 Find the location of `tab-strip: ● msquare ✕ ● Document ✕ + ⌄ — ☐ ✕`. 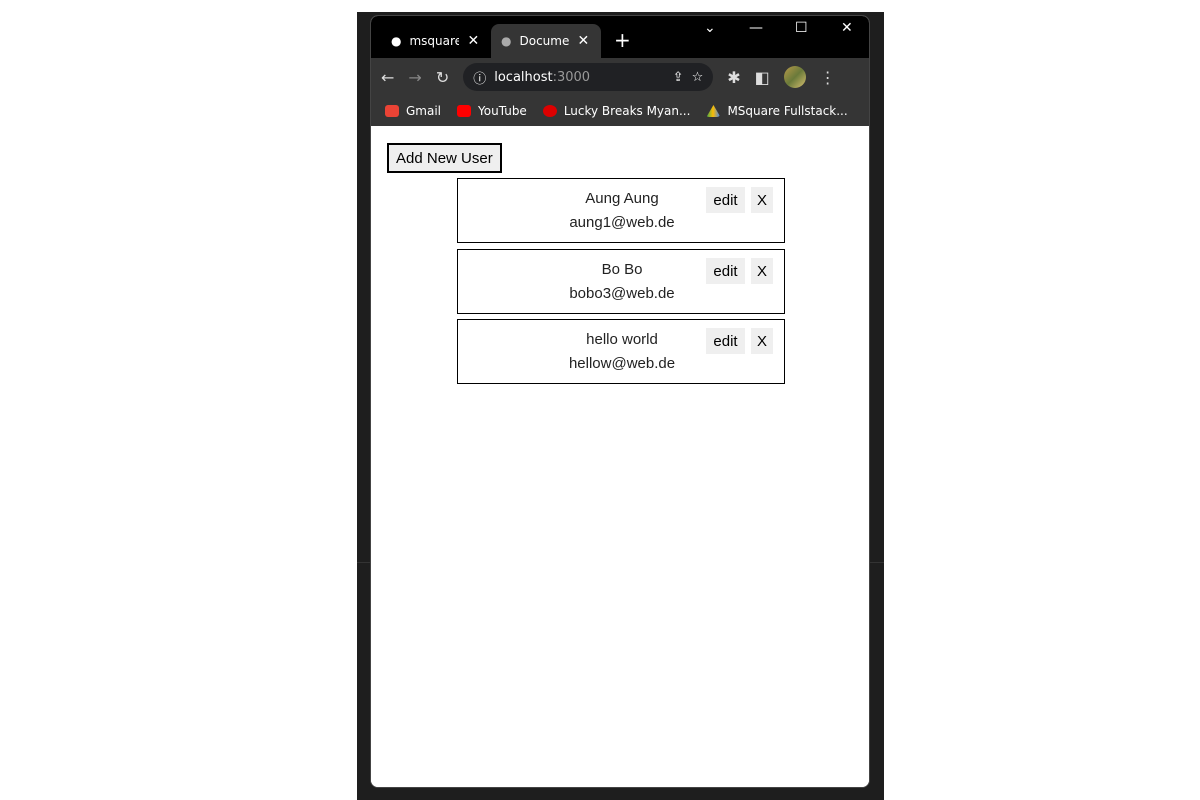

tab-strip: ● msquare ✕ ● Document ✕ + ⌄ — ☐ ✕ is located at coordinates (620, 37).